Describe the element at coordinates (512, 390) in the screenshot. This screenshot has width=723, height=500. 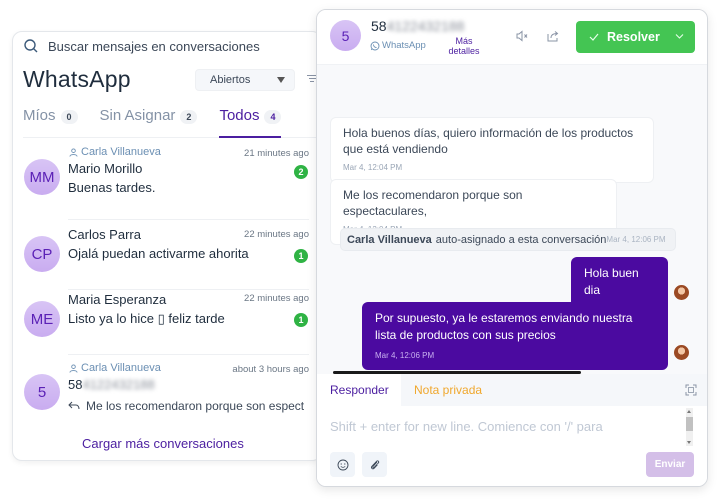
I see `reply-mode-tabs: Responder Nota privada` at that location.